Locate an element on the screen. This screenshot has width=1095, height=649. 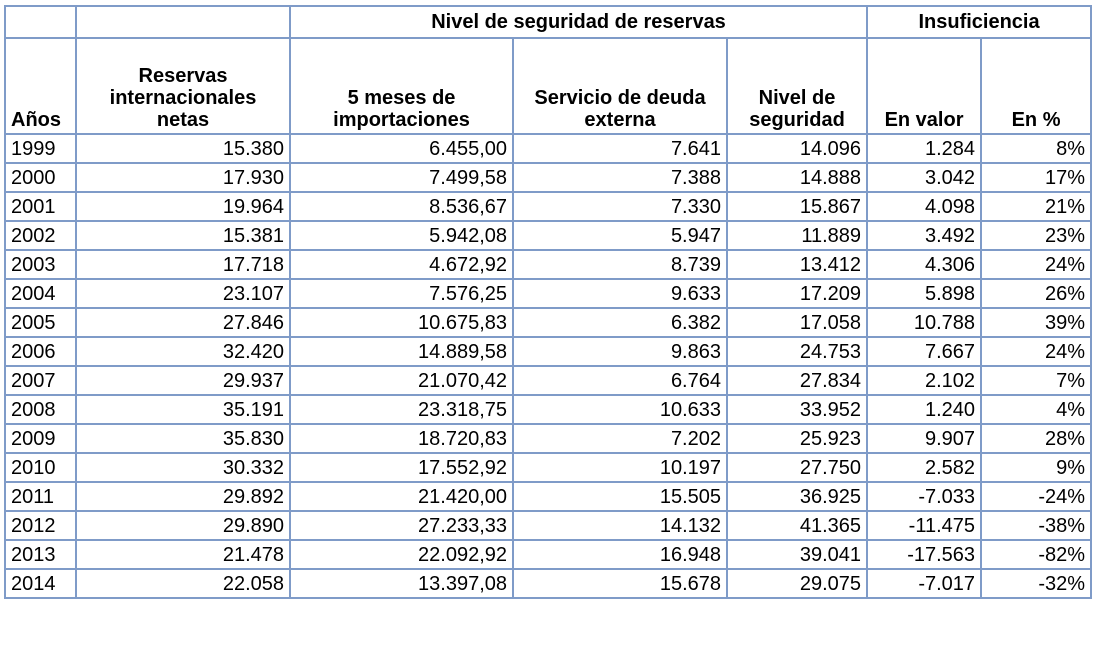
value-cell: 5.898 is located at coordinates (924, 293).